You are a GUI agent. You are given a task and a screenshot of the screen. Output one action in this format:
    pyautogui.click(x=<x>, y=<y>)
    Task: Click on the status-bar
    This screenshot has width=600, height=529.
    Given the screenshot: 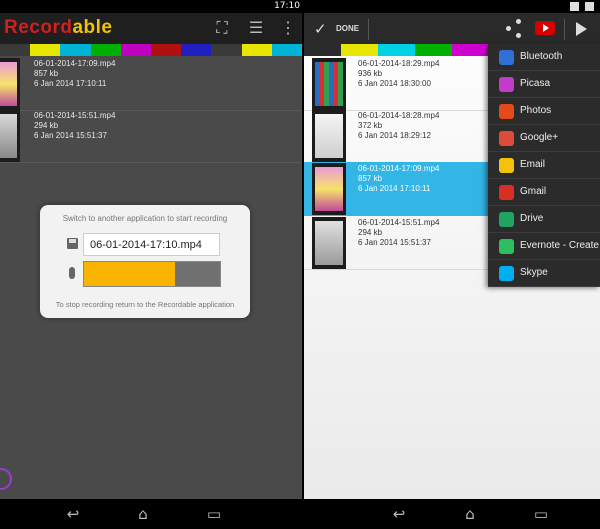 What is the action you would take?
    pyautogui.click(x=452, y=6)
    